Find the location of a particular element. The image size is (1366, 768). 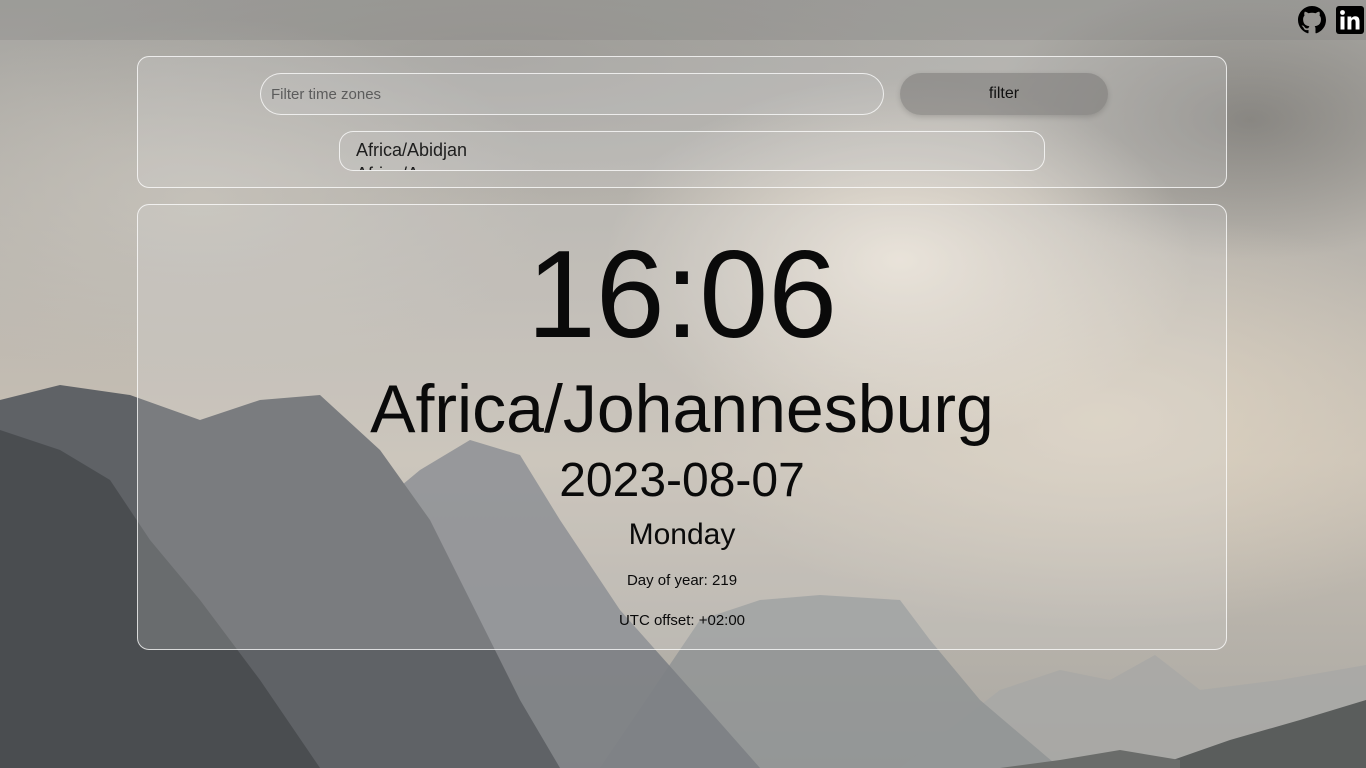

day-of-year: Day of year: 219 is located at coordinates (682, 580).